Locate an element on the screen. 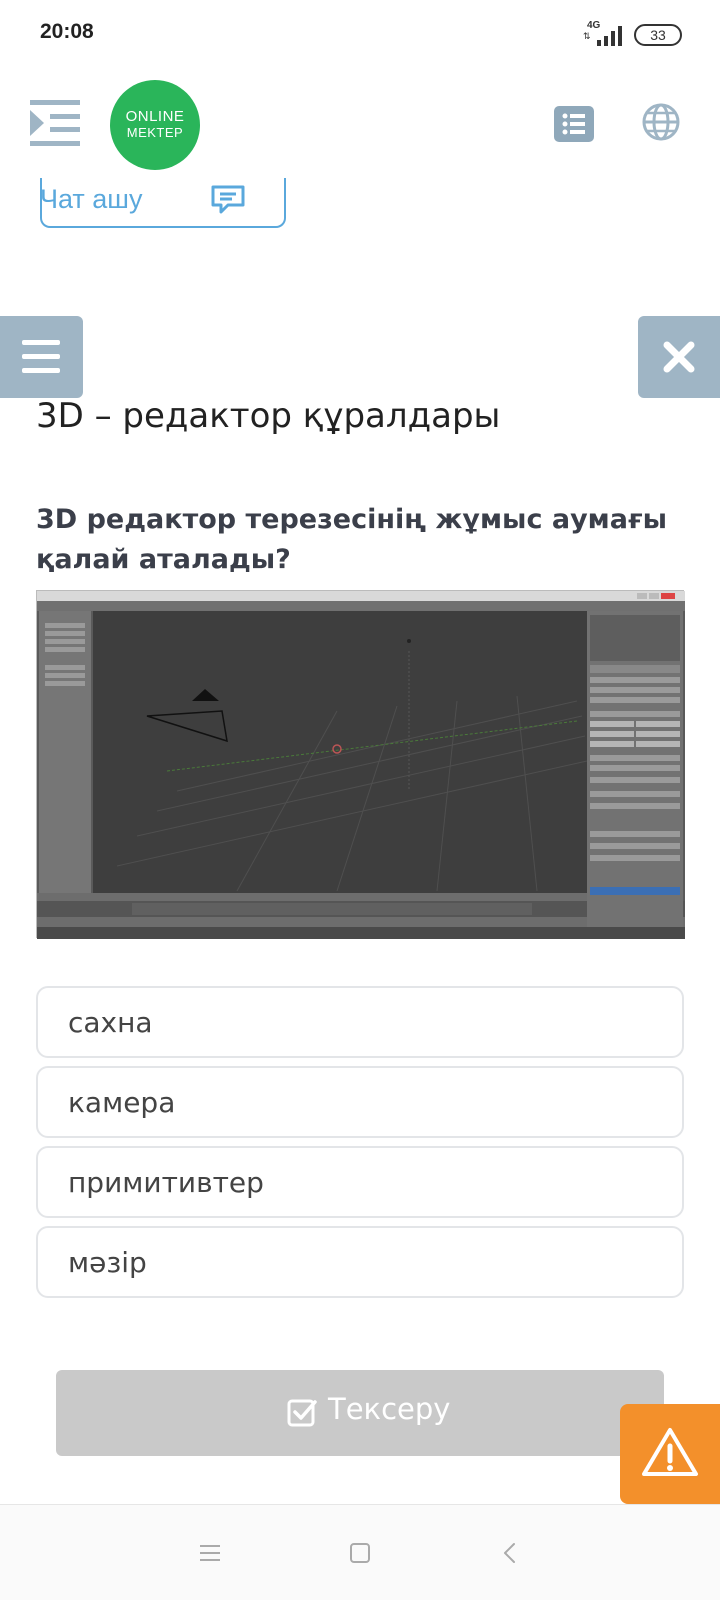  page-title: 3D – редактор құралдары is located at coordinates (268, 416).